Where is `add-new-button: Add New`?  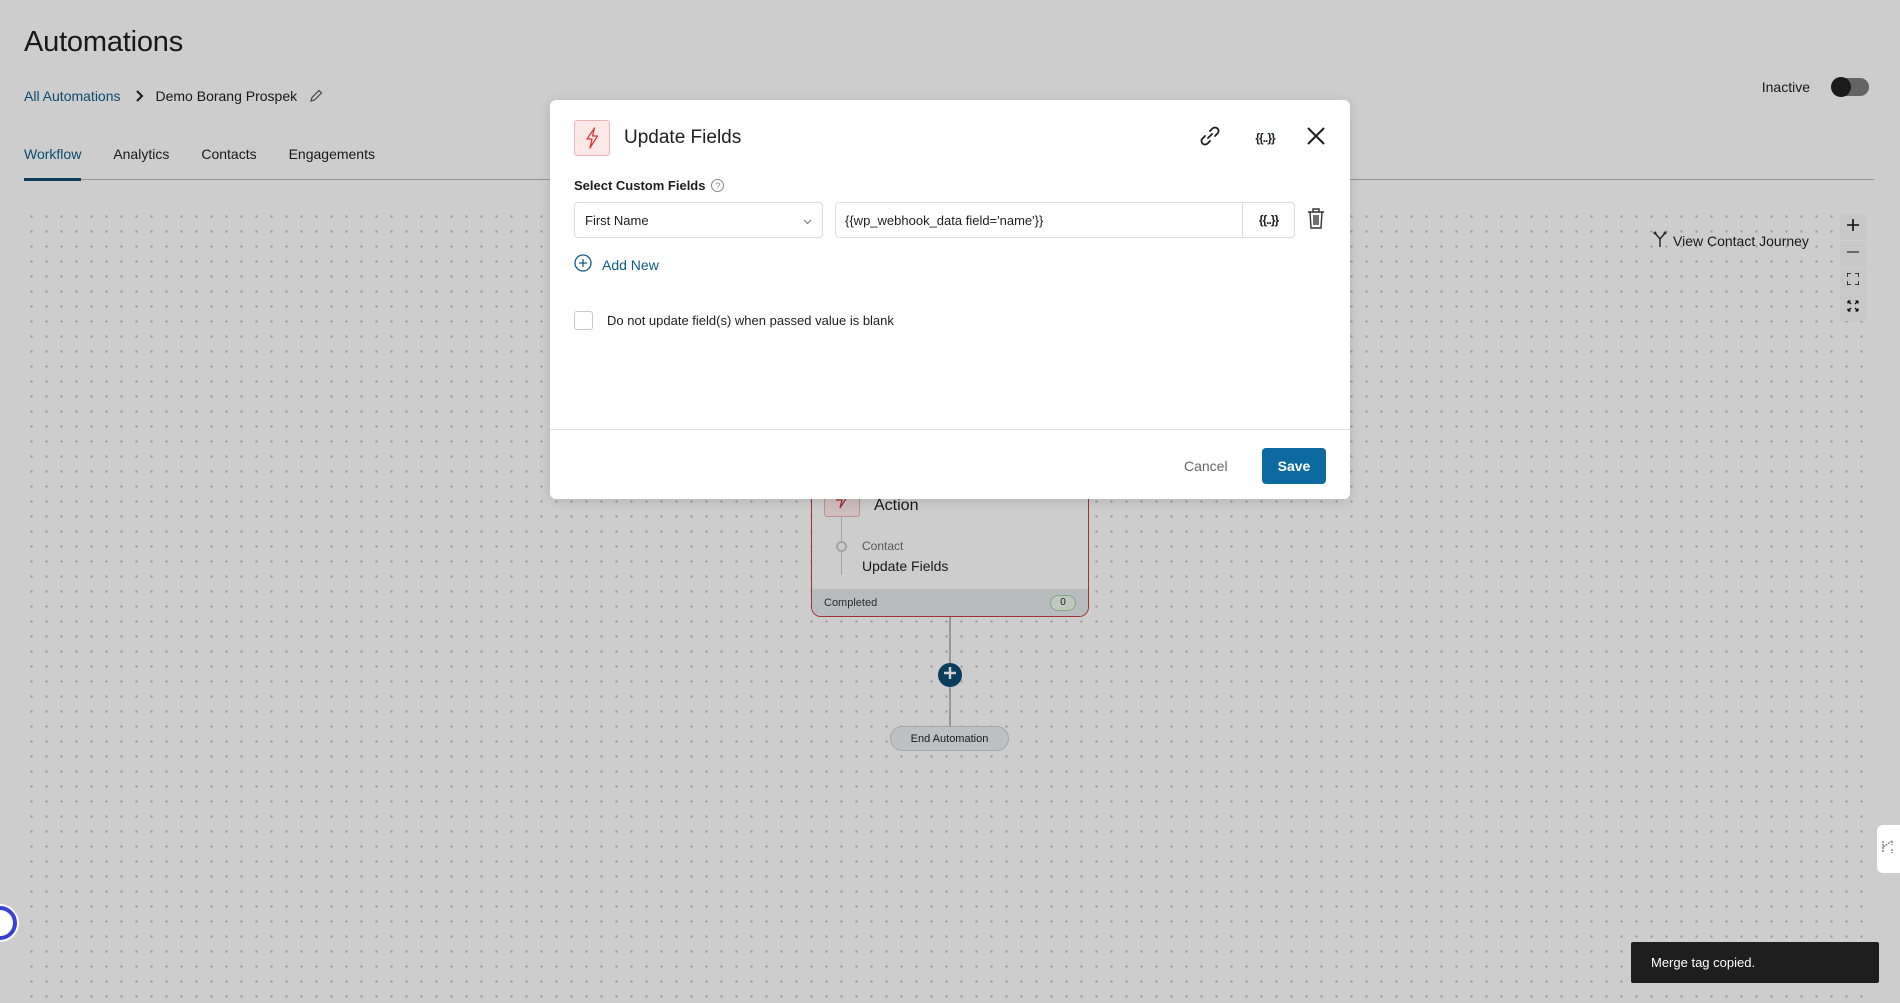
add-new-button: Add New is located at coordinates (616, 264).